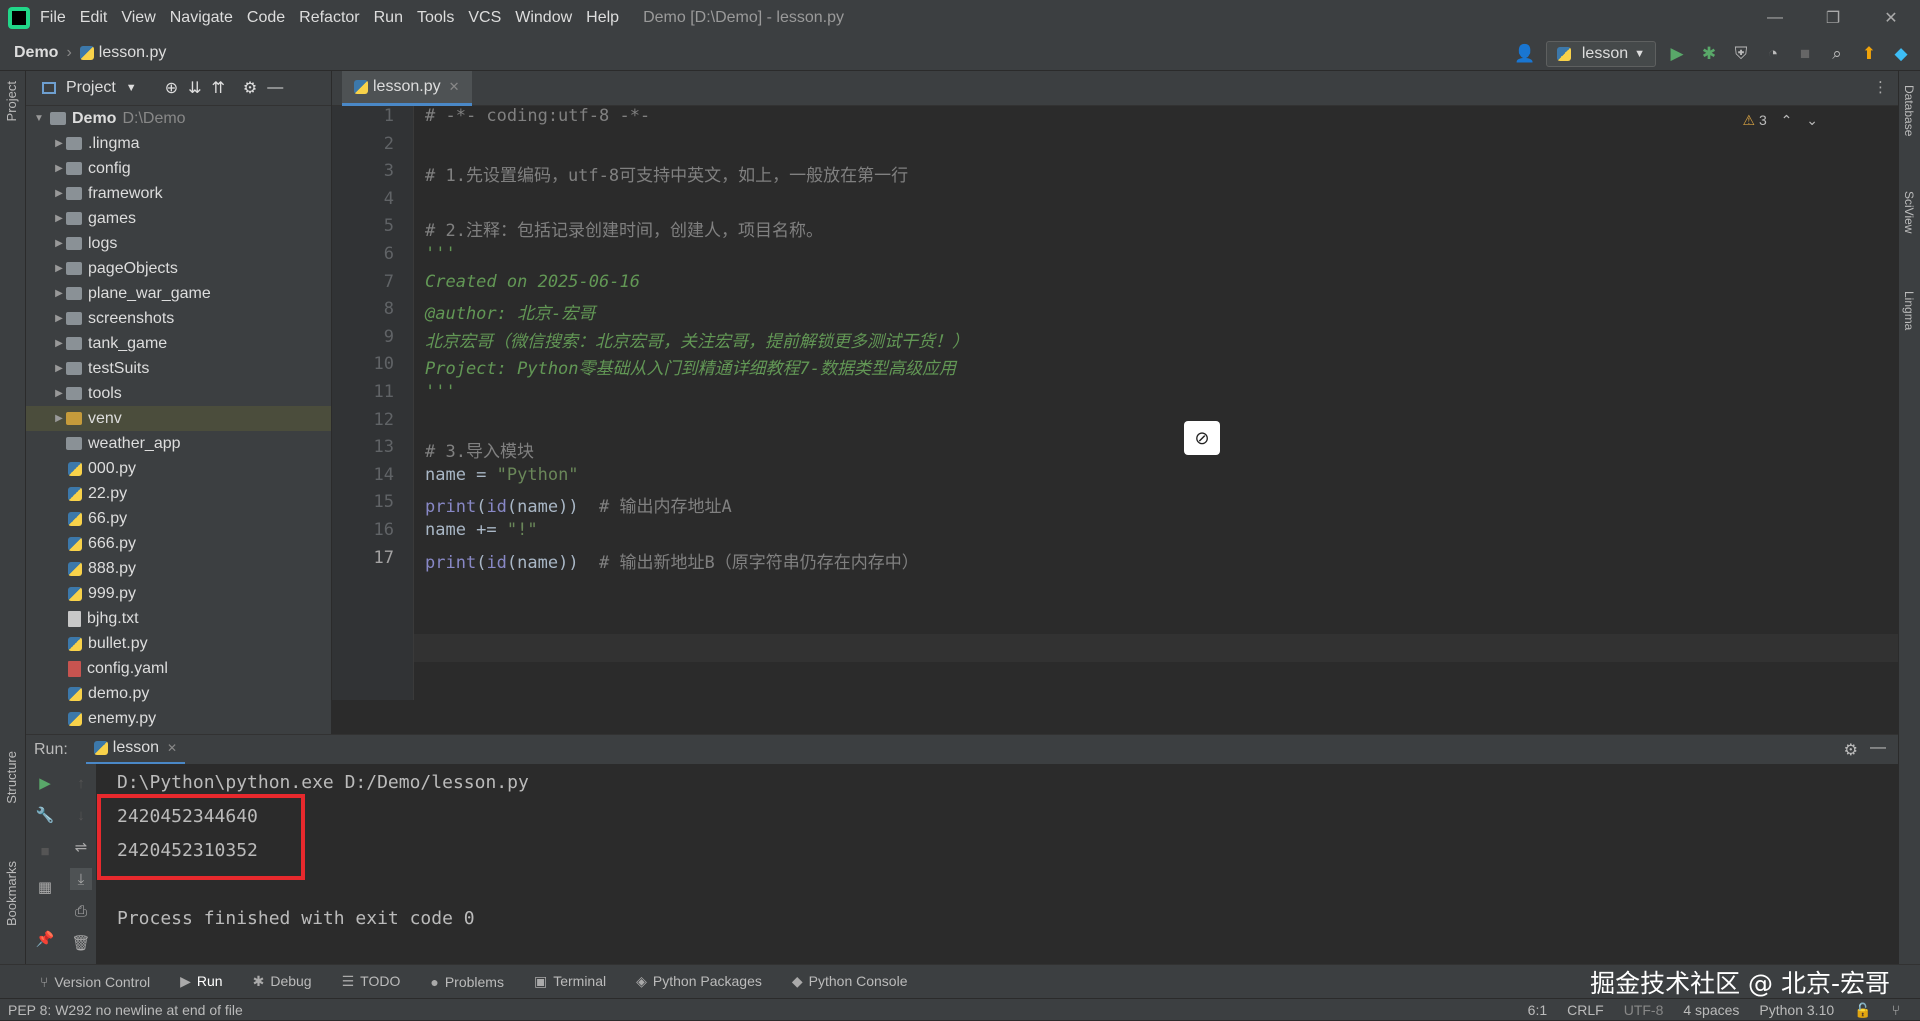 This screenshot has width=1920, height=1021. What do you see at coordinates (699, 981) in the screenshot?
I see `tool-python-packages: ◈ Python Packages` at bounding box center [699, 981].